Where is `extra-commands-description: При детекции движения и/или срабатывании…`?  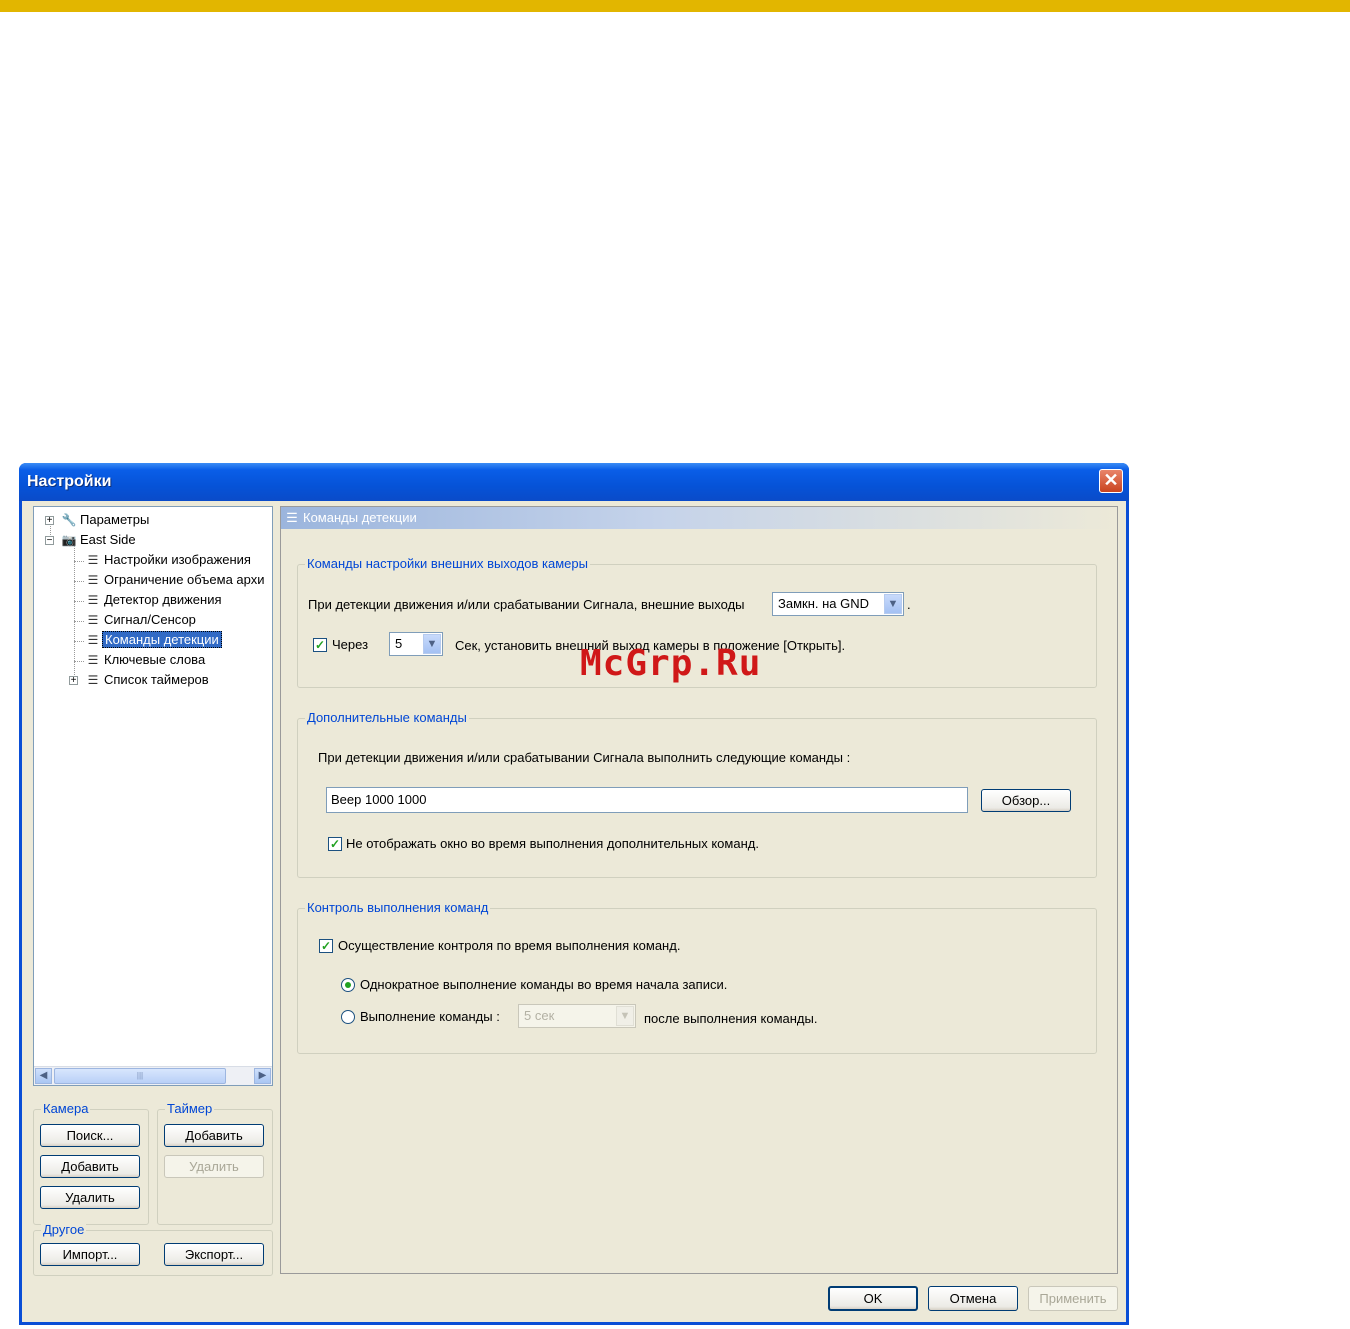 extra-commands-description: При детекции движения и/или срабатывании… is located at coordinates (584, 757).